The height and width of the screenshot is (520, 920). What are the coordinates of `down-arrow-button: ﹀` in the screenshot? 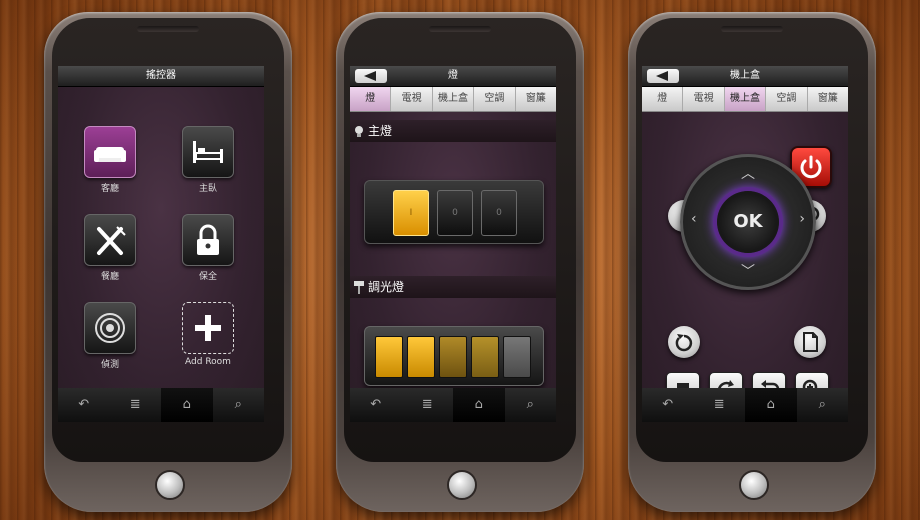 It's located at (748, 271).